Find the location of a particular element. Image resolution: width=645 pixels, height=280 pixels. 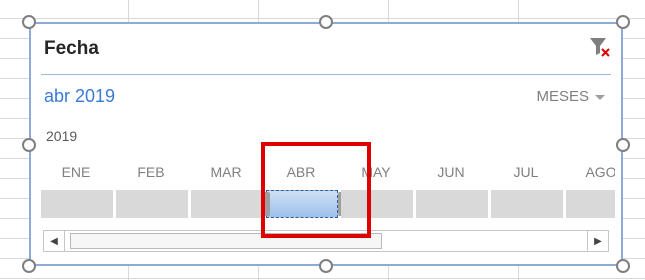

month-label: JUN is located at coordinates (451, 172).